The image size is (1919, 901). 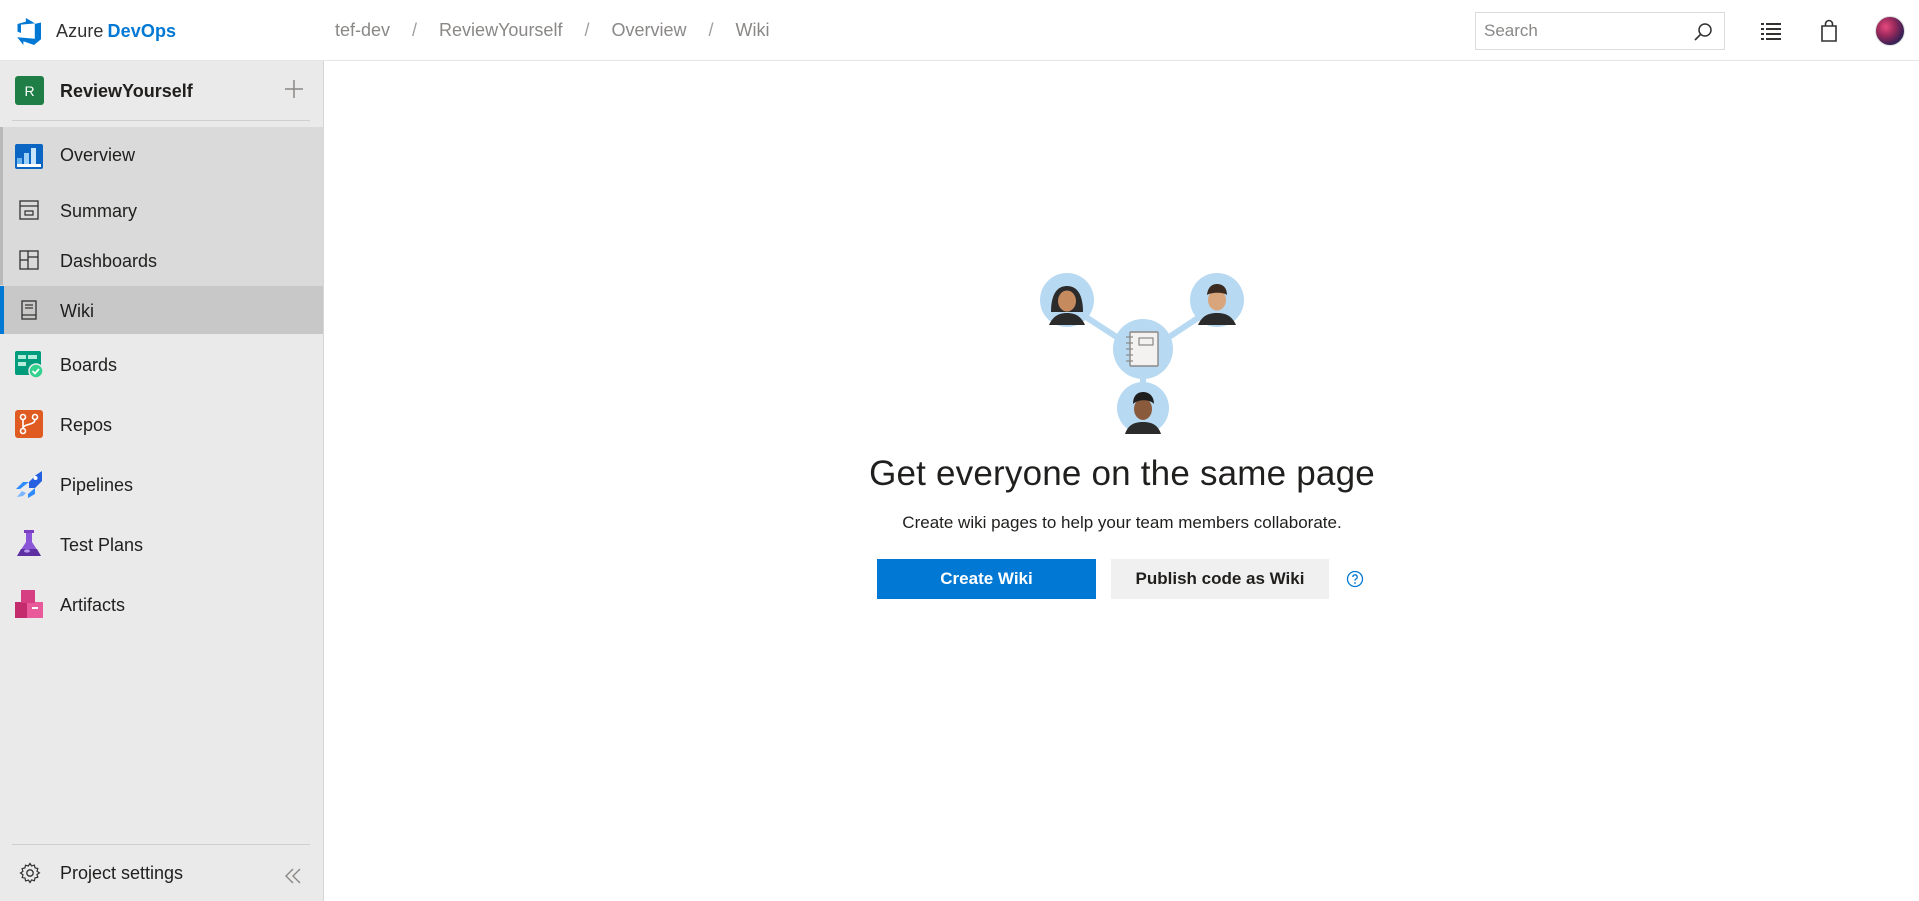 What do you see at coordinates (29, 543) in the screenshot?
I see `test-plans-icon` at bounding box center [29, 543].